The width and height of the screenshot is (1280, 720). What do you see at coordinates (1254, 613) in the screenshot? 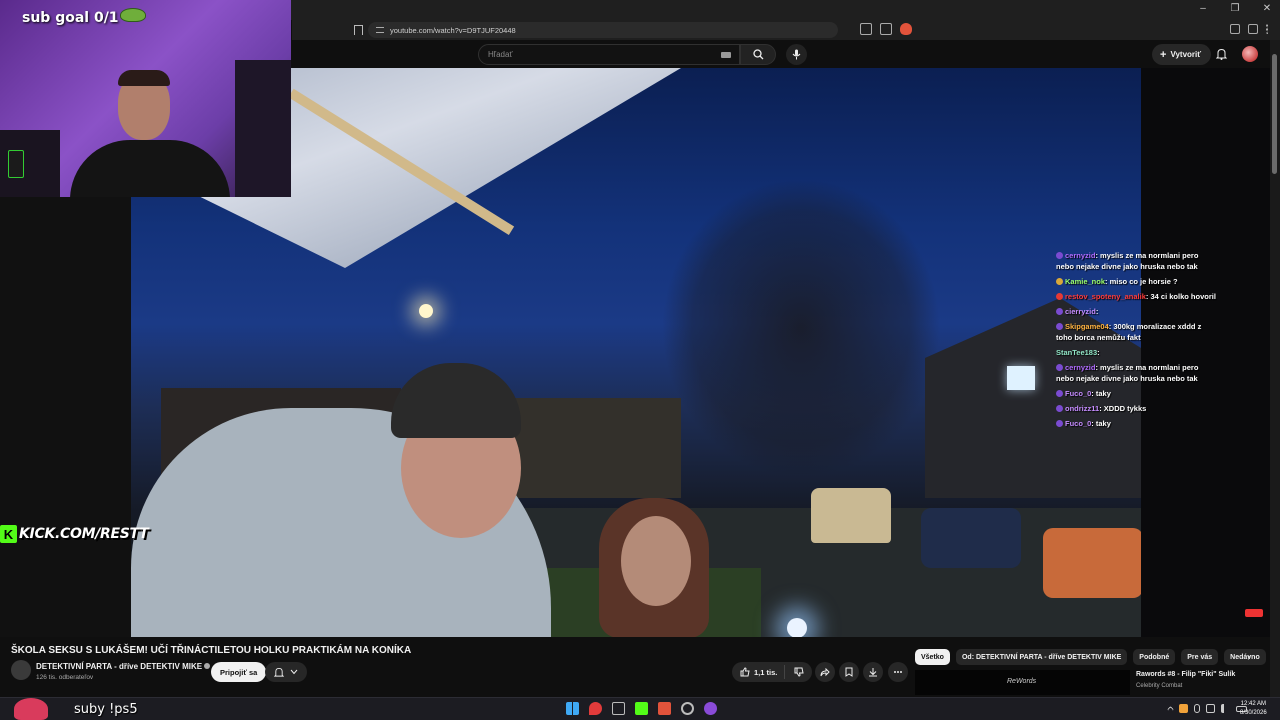
I see `live-indicator` at bounding box center [1254, 613].